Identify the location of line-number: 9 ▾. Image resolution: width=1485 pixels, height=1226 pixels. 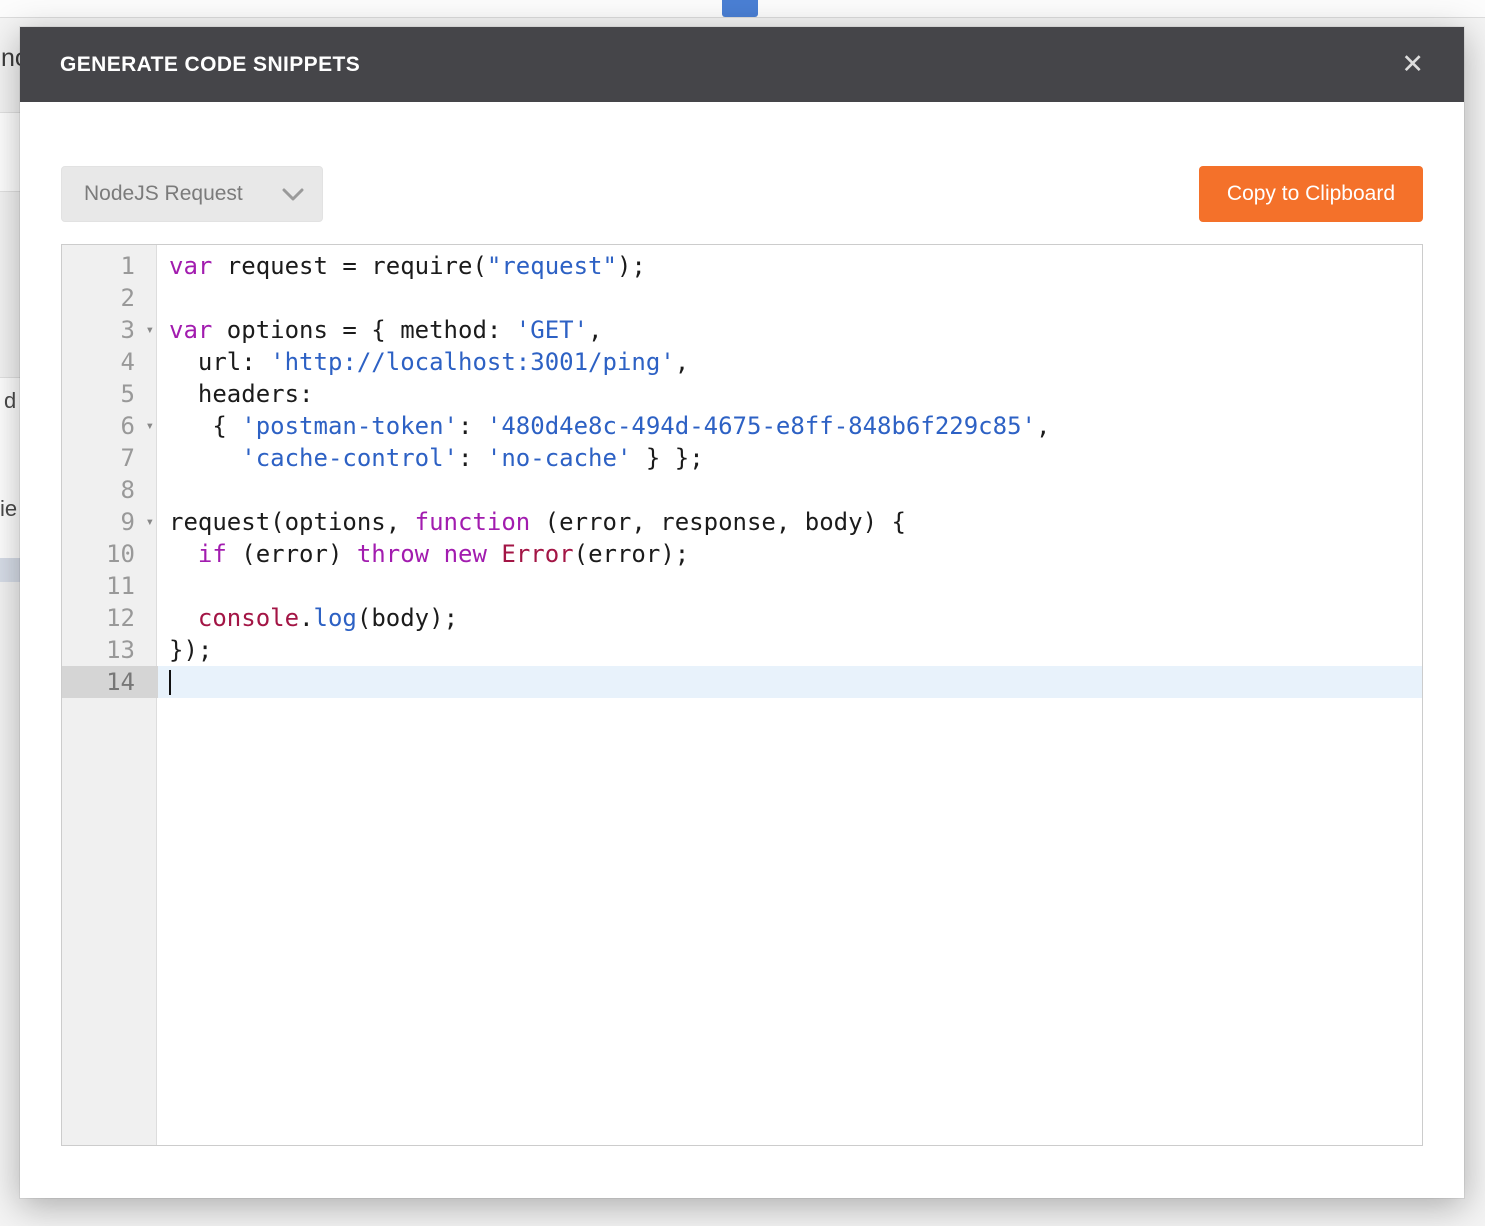
(137, 522).